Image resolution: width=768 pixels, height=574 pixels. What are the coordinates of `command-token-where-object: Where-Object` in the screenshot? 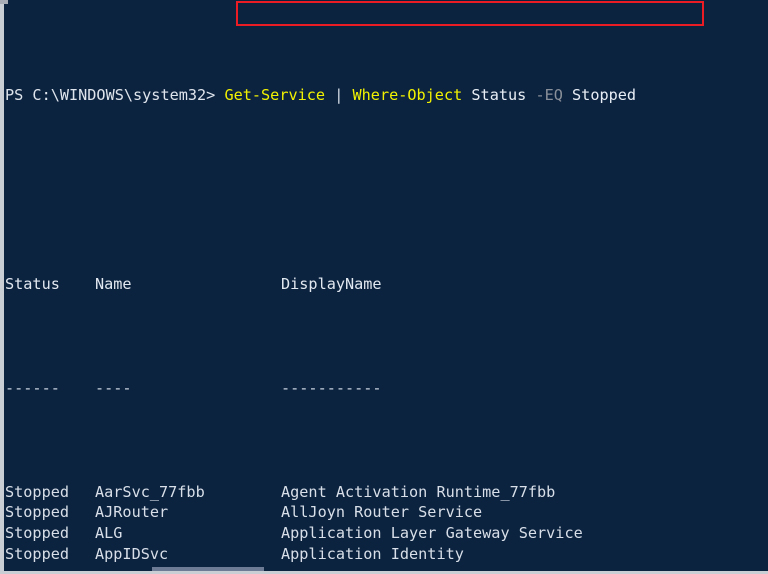 It's located at (408, 95).